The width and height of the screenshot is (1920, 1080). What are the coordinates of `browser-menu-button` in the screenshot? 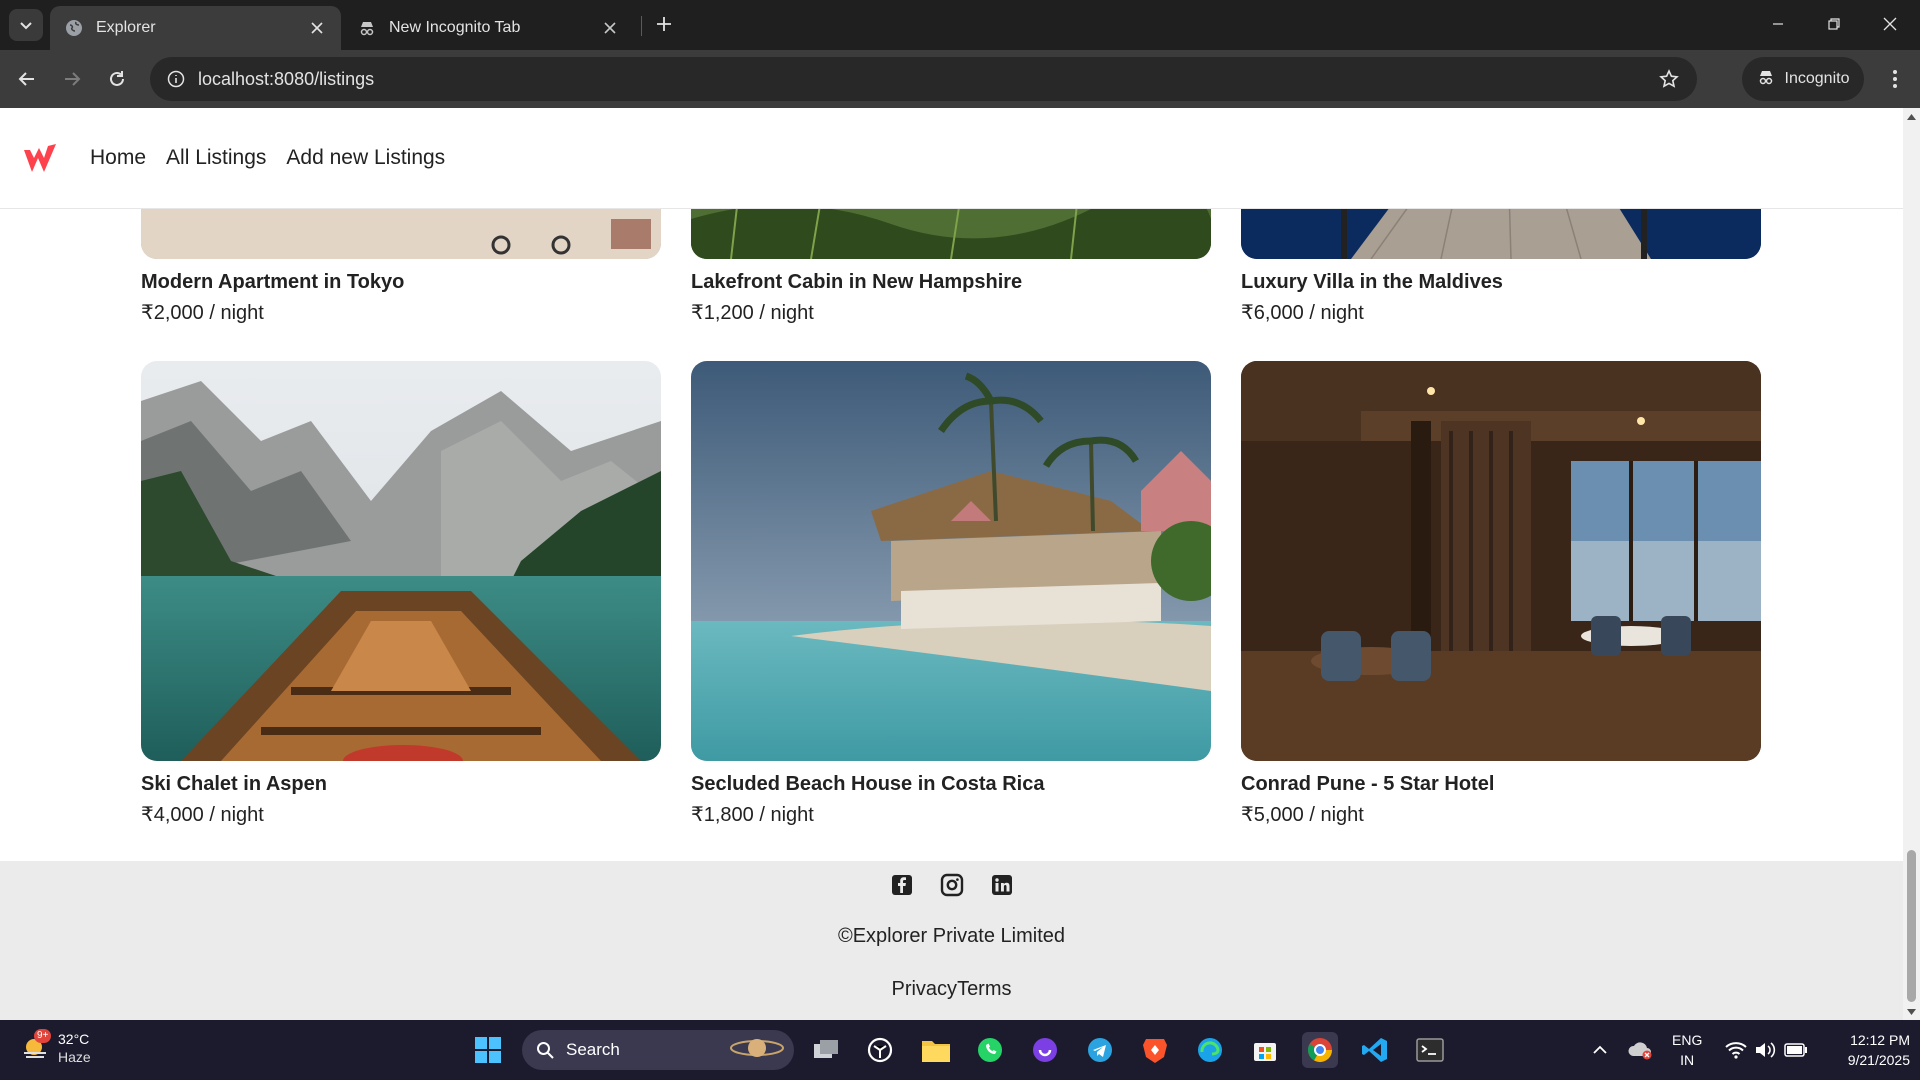 It's located at (1895, 79).